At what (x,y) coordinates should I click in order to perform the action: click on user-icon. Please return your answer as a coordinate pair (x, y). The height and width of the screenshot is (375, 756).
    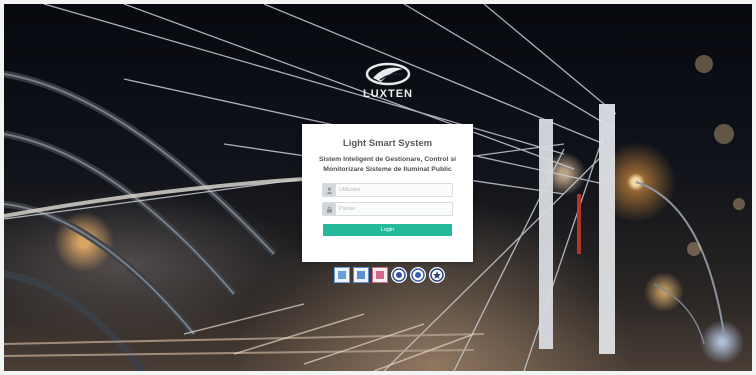
    Looking at the image, I should click on (329, 190).